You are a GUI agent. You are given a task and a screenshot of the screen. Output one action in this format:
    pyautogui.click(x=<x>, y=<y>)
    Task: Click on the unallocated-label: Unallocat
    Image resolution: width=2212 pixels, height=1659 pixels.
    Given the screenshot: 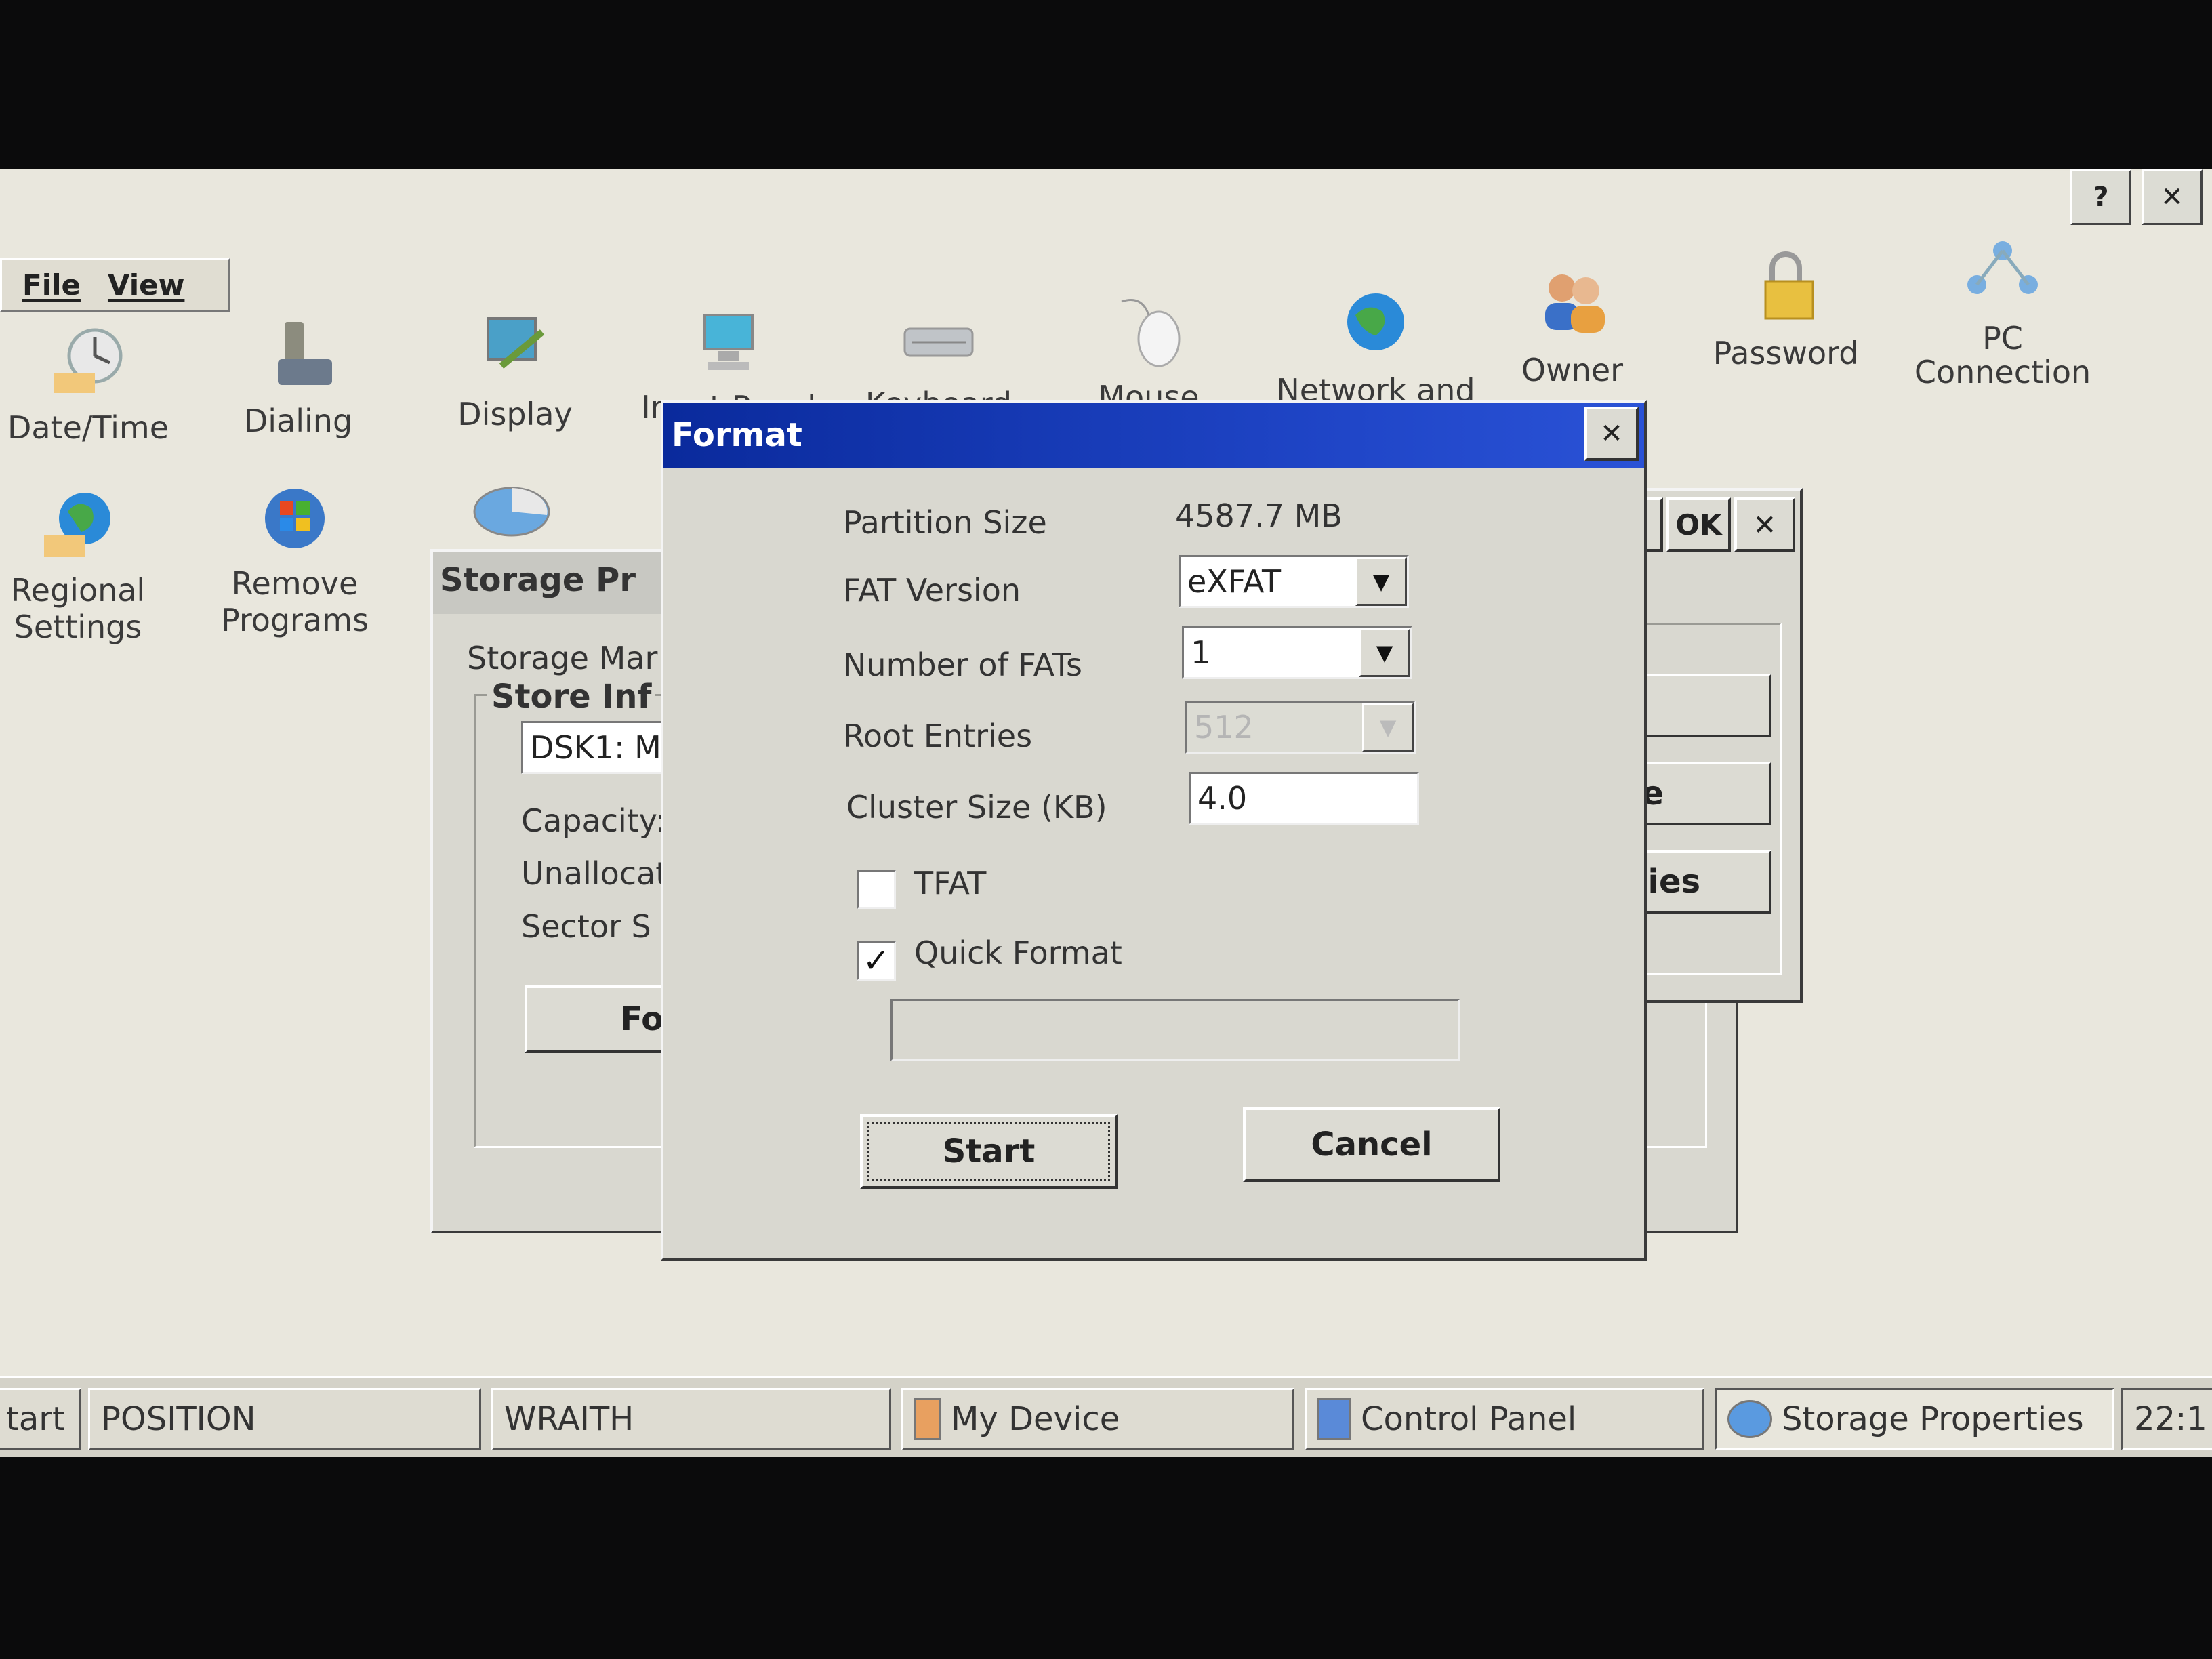 What is the action you would take?
    pyautogui.click(x=594, y=873)
    